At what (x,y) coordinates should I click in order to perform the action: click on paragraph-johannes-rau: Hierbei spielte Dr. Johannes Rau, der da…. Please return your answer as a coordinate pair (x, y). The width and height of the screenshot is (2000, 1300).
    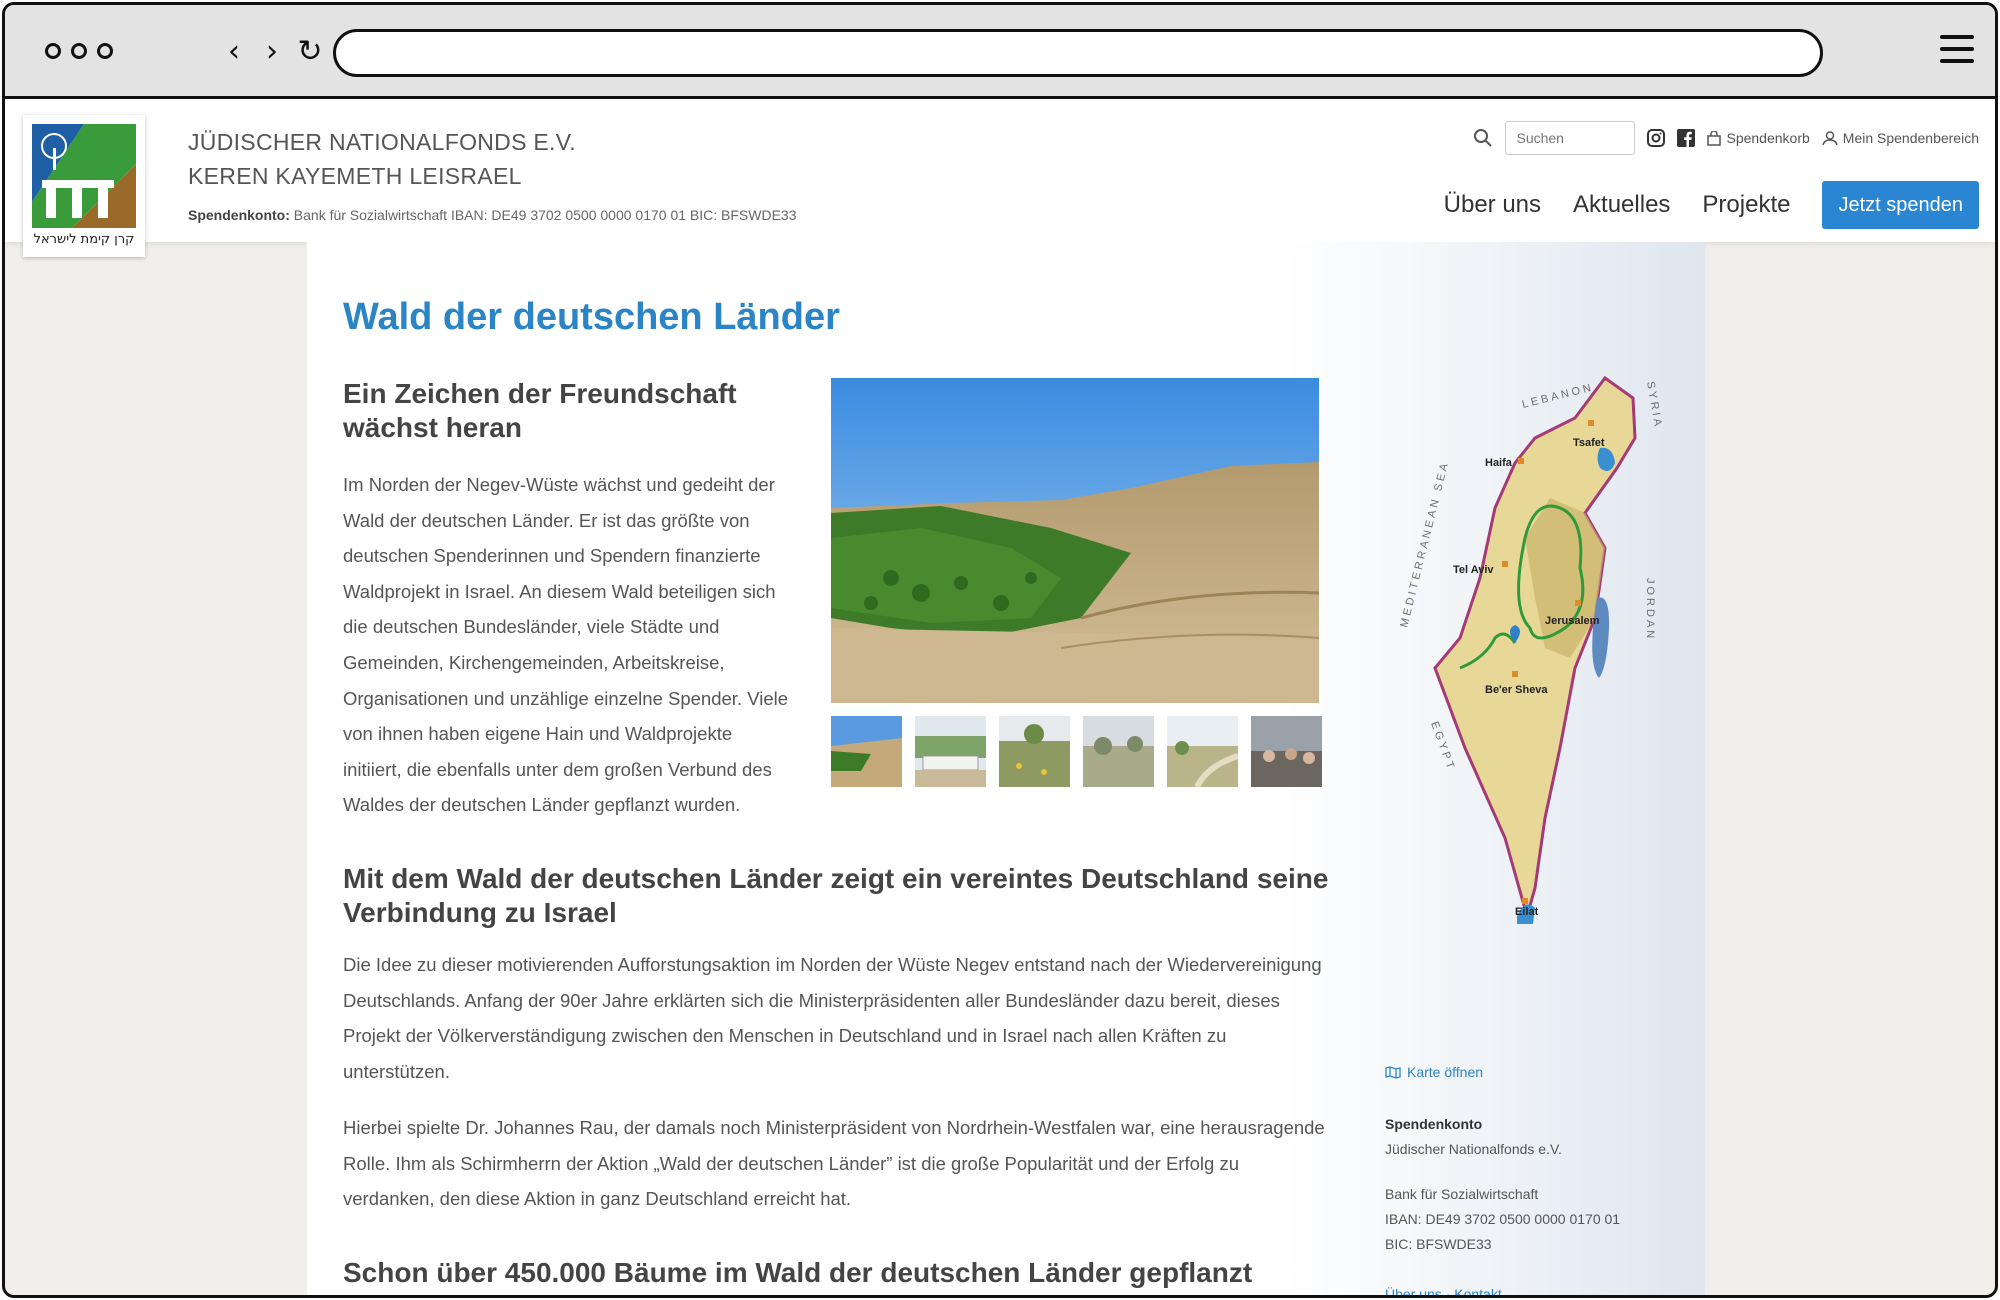
    Looking at the image, I should click on (834, 1163).